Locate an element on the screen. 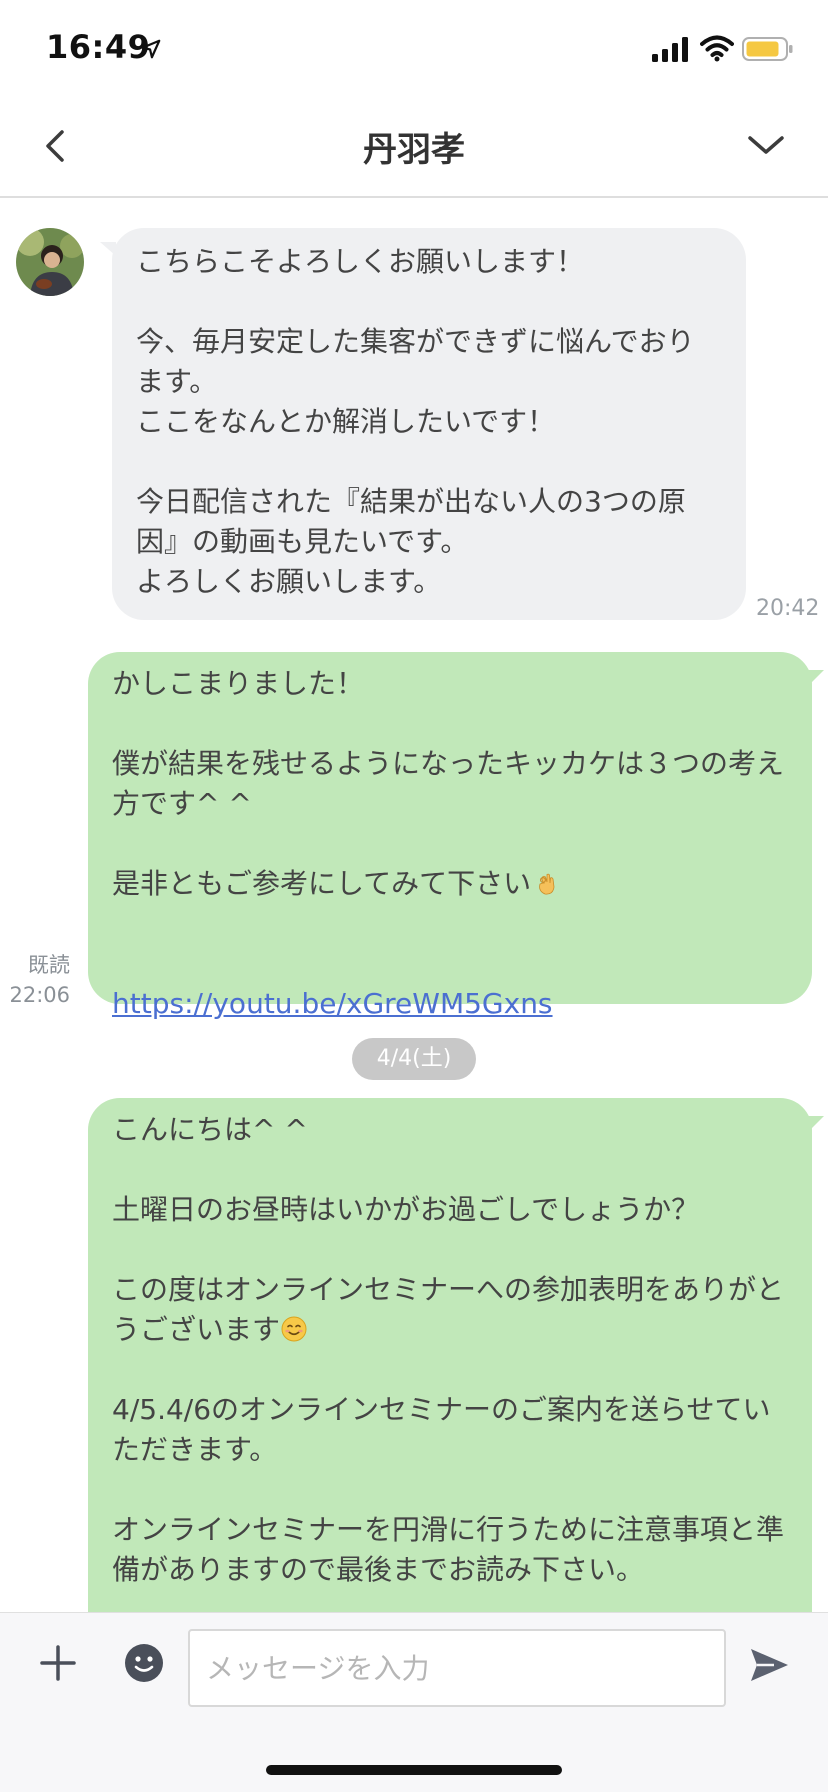 This screenshot has height=1792, width=828. cellular-signal-icon is located at coordinates (670, 49).